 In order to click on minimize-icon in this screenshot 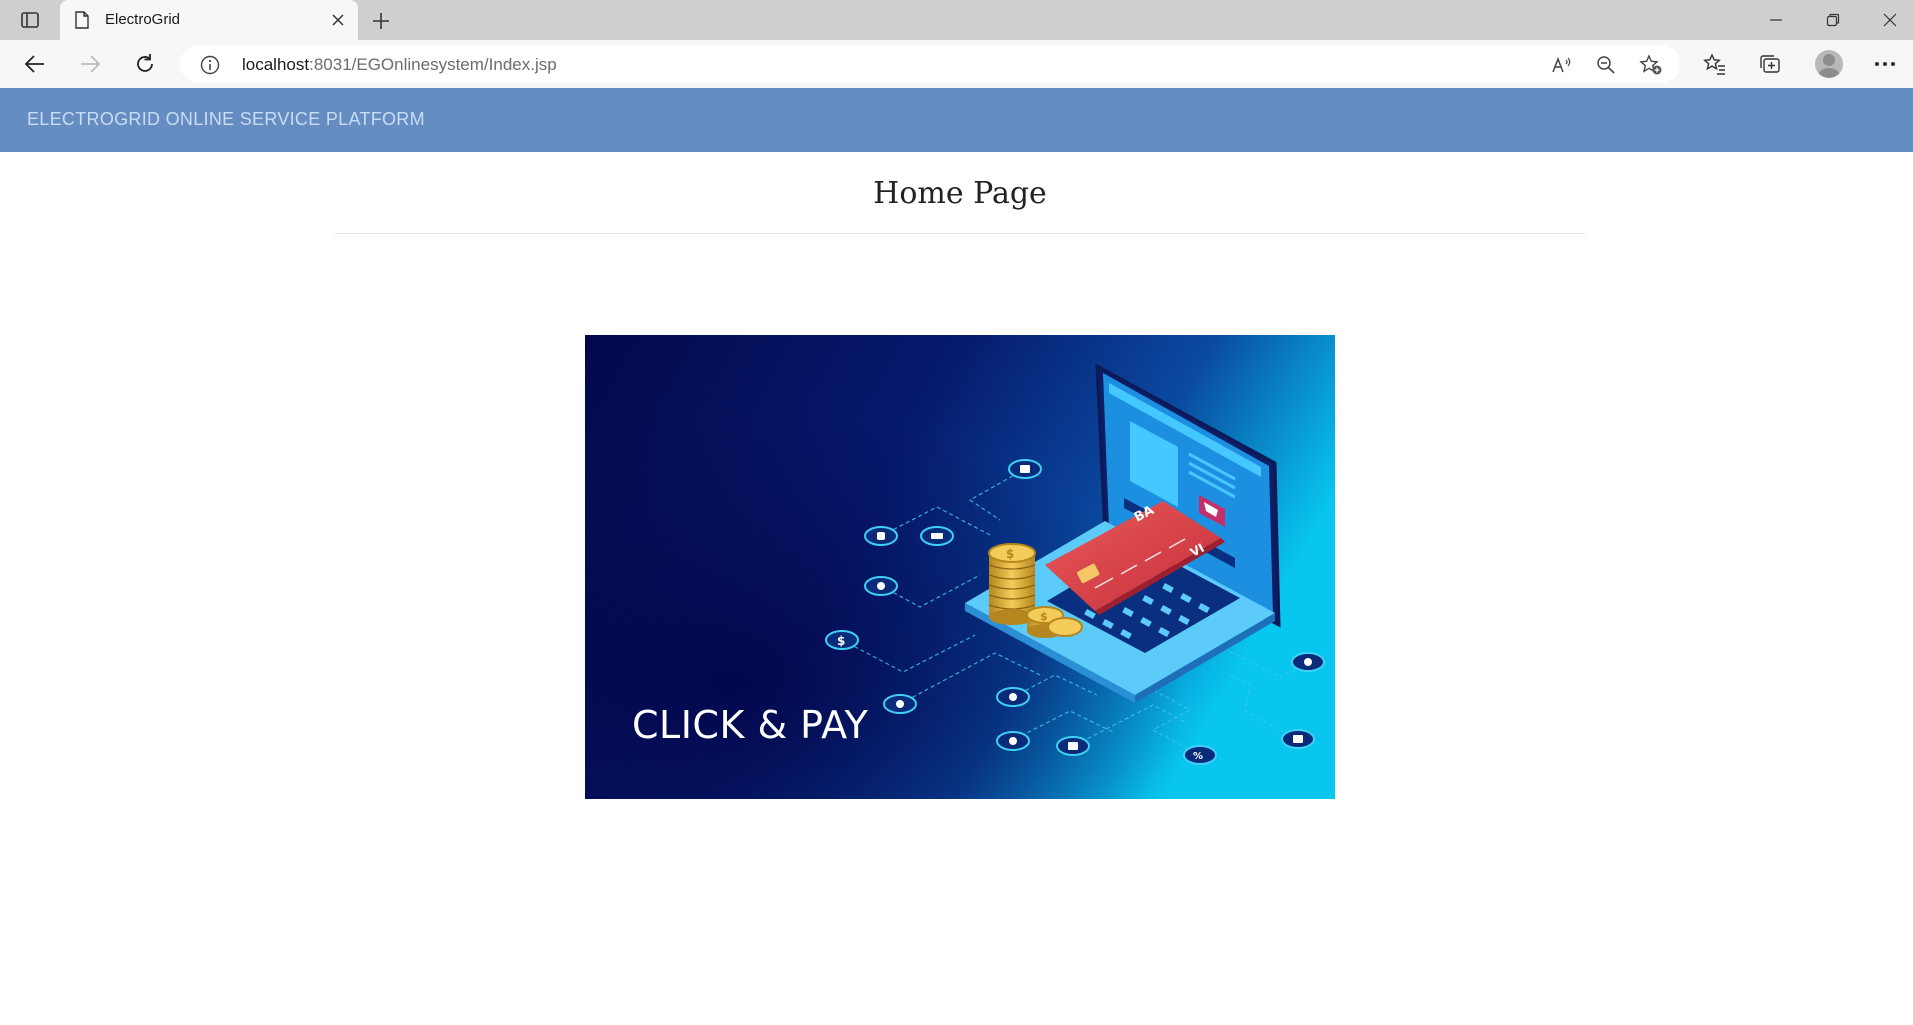, I will do `click(1776, 20)`.